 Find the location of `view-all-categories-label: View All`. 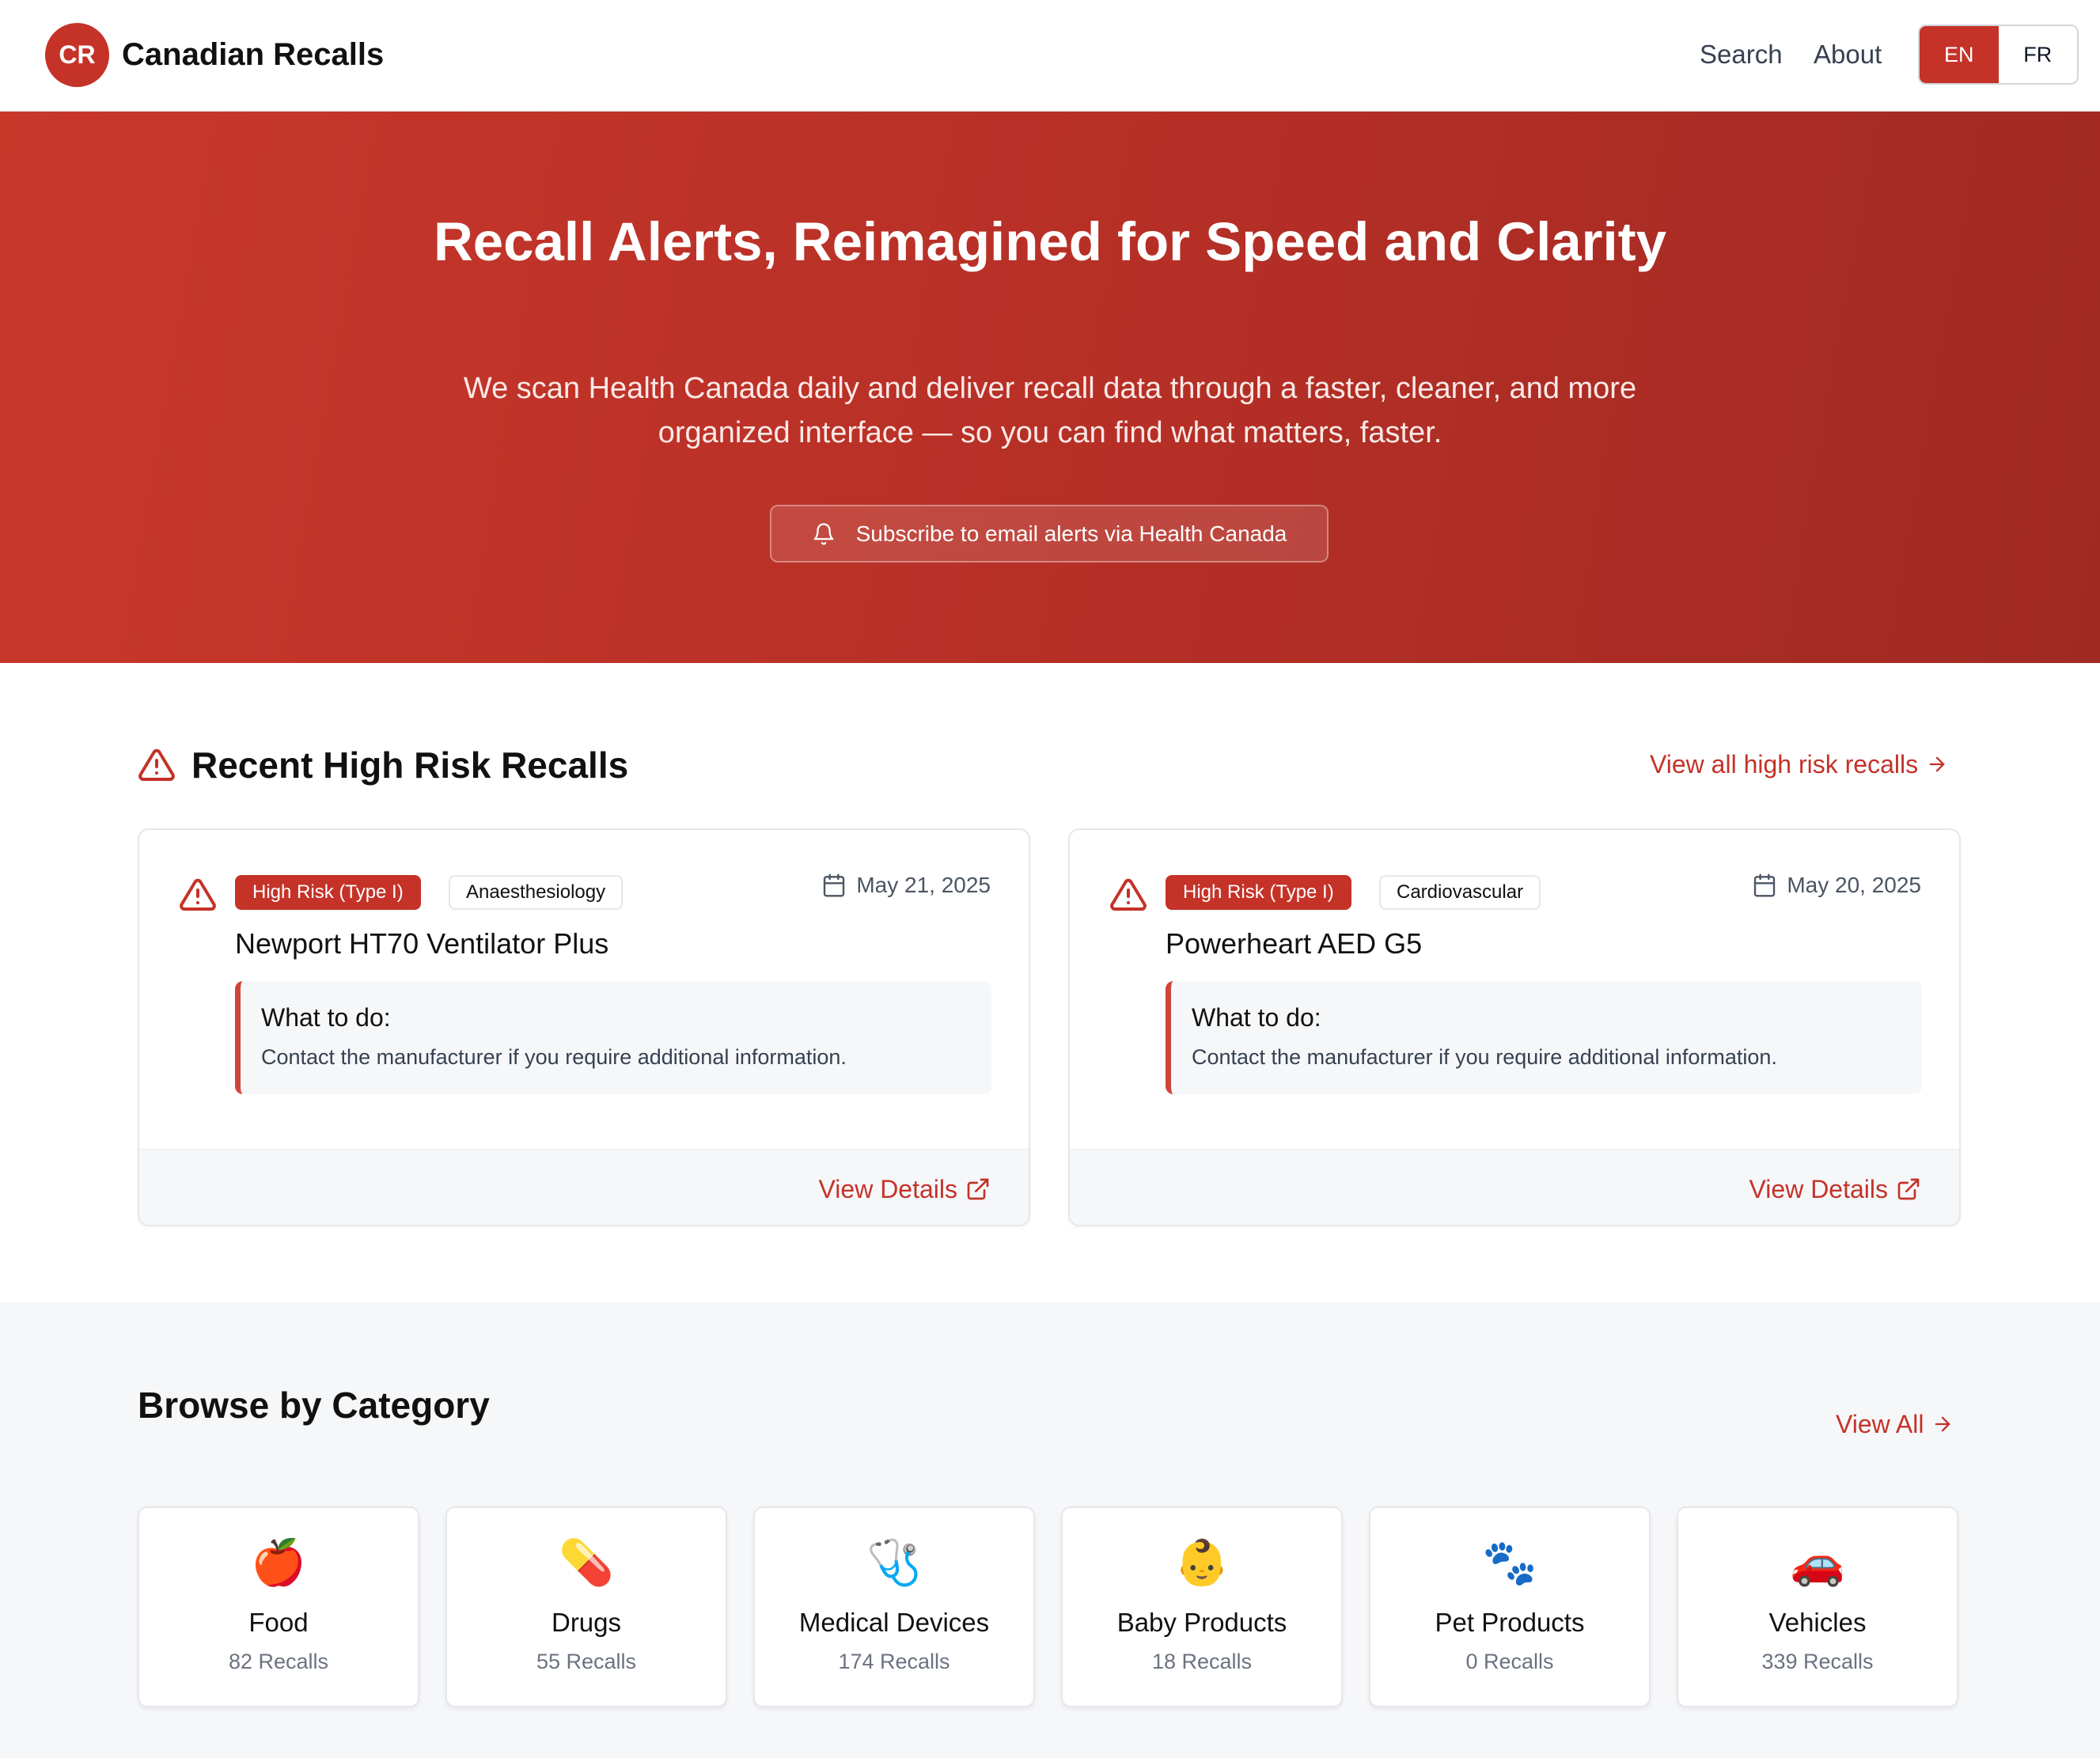

view-all-categories-label: View All is located at coordinates (1880, 1424).